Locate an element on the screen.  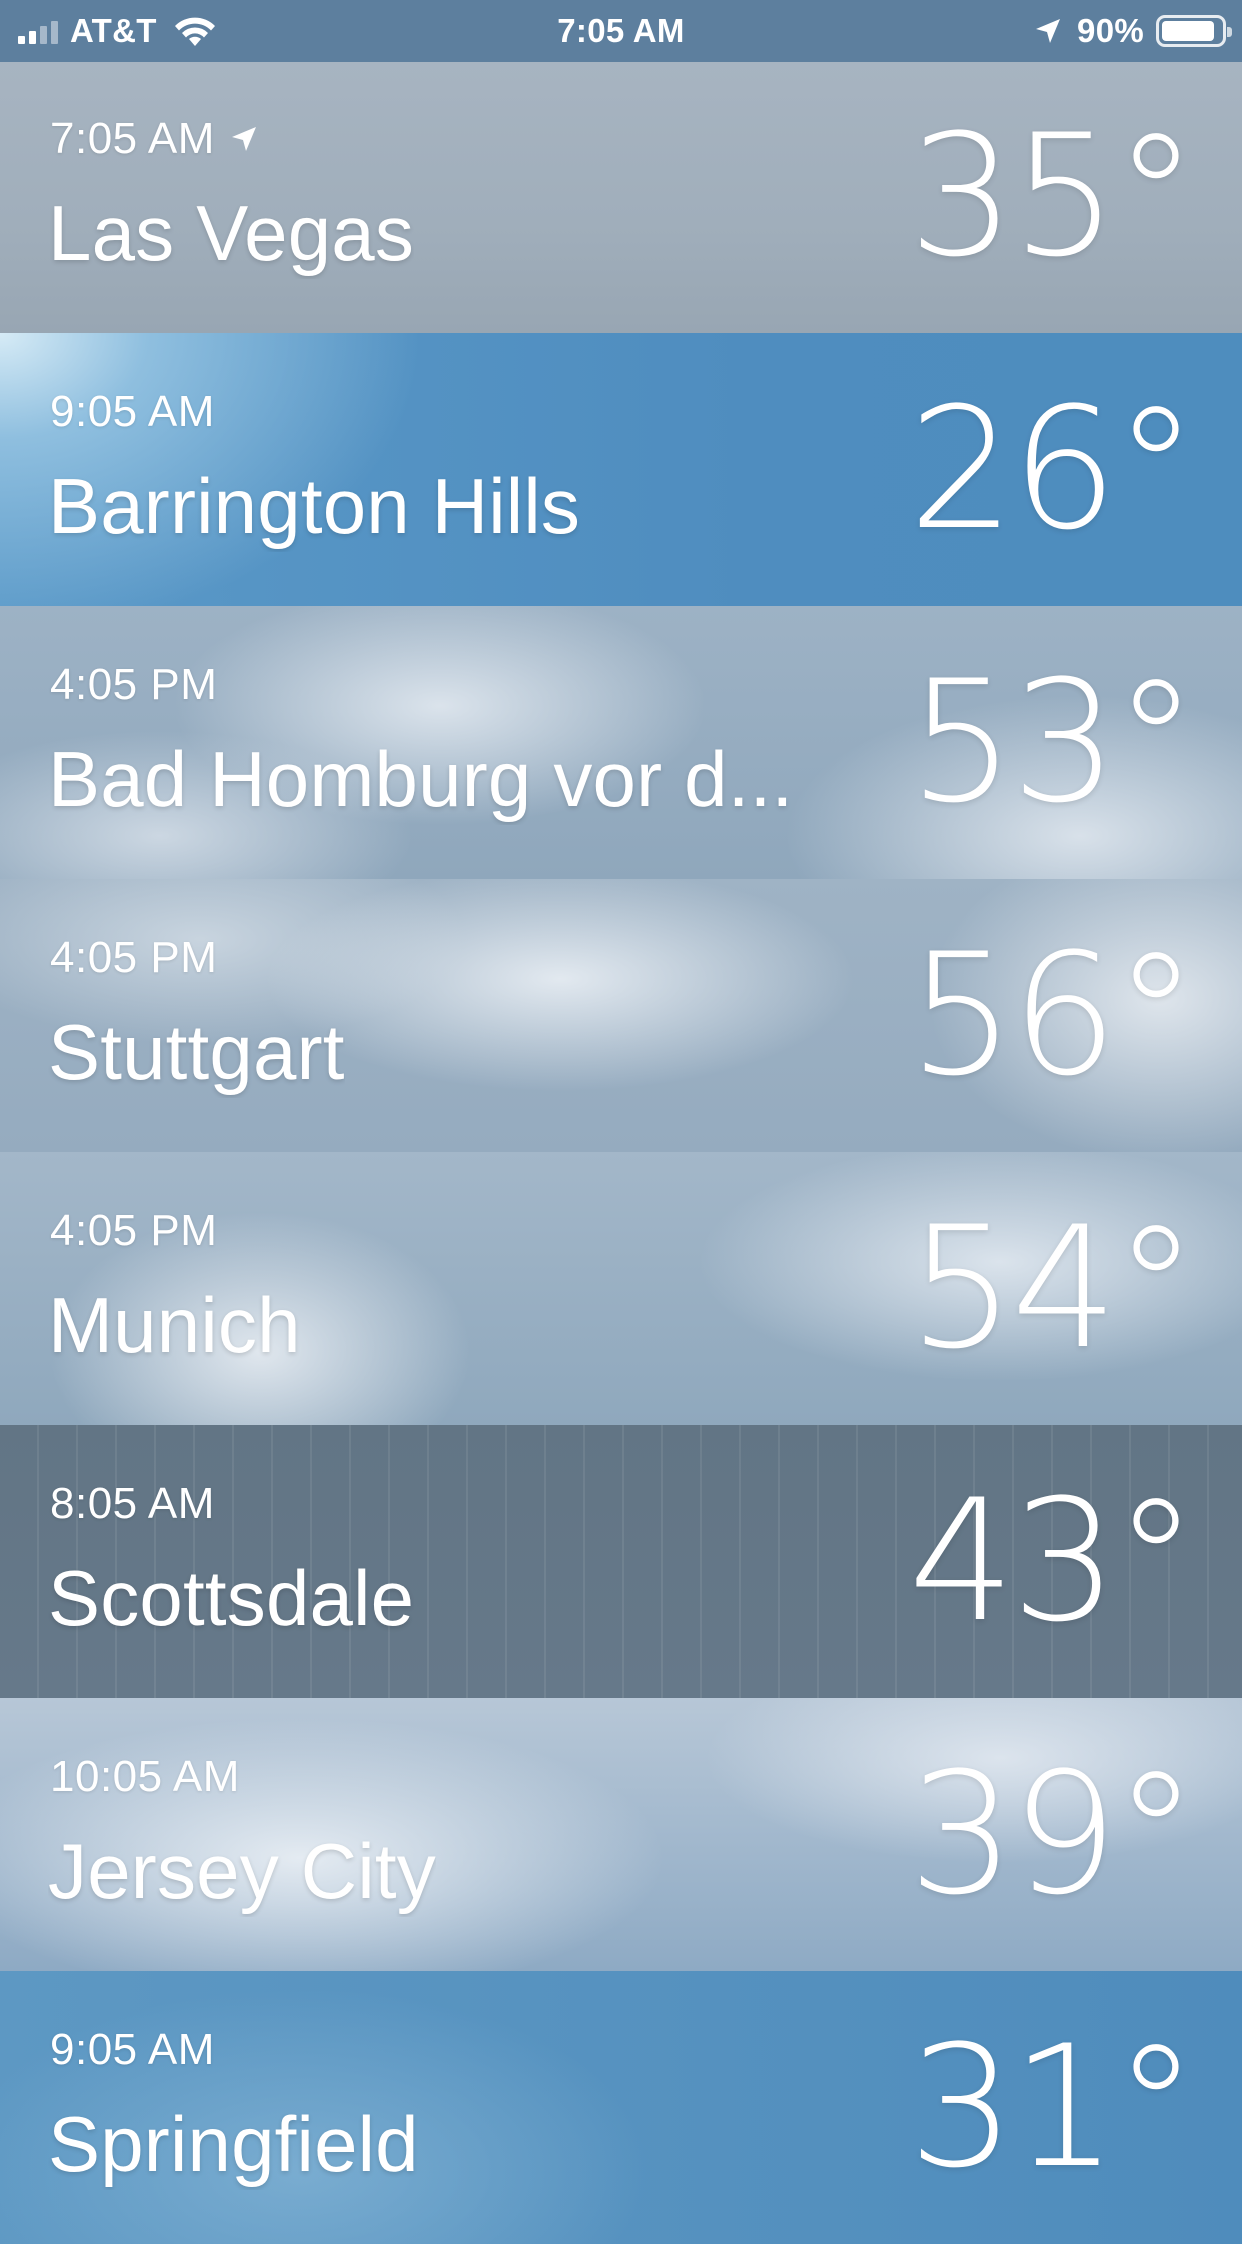
city-row-munich: 4:05 PM Munich 54° is located at coordinates (621, 1288).